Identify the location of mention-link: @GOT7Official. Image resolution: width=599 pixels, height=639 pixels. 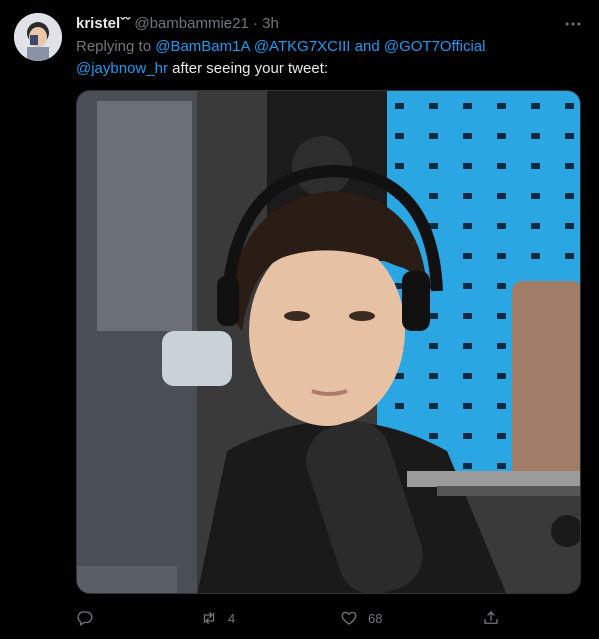
(435, 46).